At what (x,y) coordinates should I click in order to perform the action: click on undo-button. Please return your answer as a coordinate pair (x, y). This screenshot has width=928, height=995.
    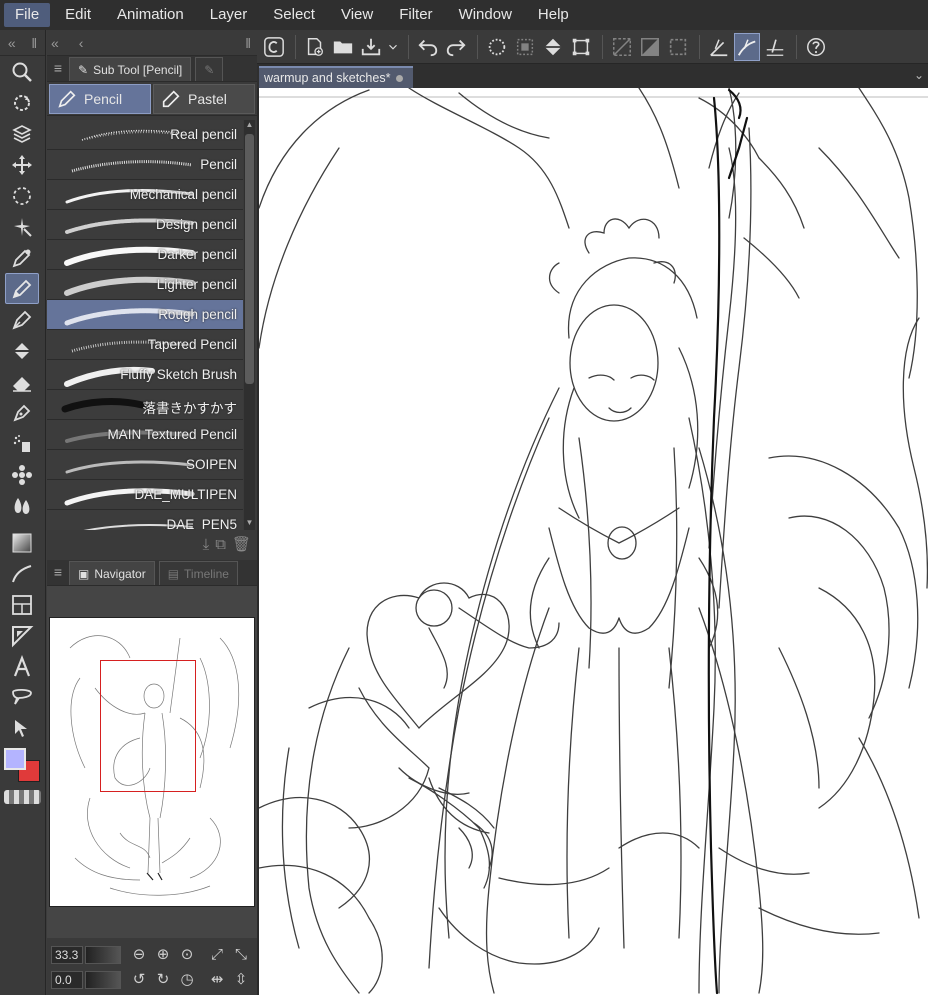
    Looking at the image, I should click on (428, 47).